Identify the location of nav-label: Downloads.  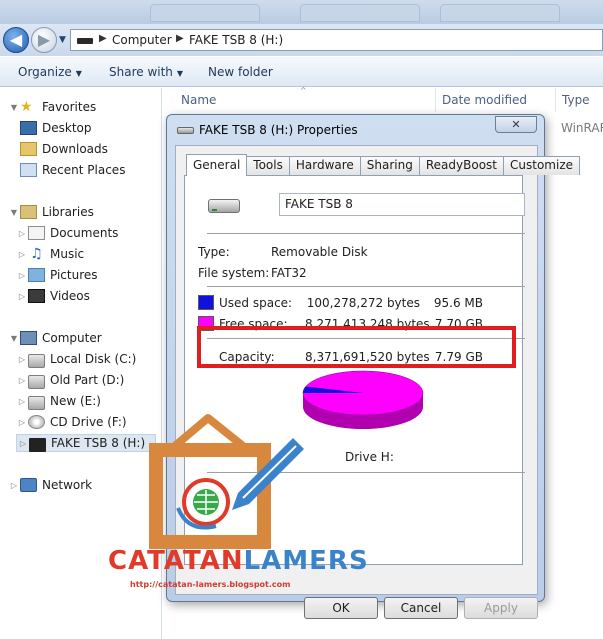
(75, 149).